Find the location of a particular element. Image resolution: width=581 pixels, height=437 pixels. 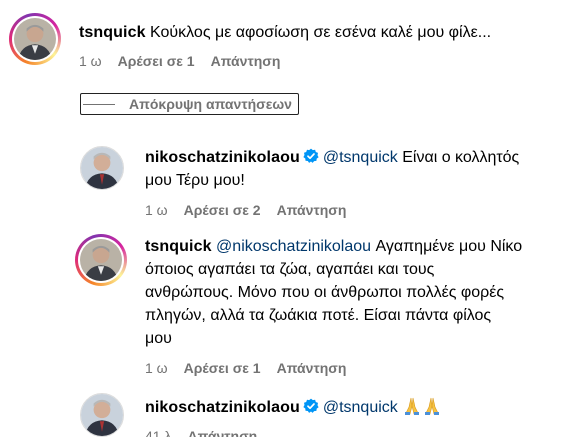

reply-text-line-2: όποιος αγαπάει τα ζώα, αγαπάει και τους is located at coordinates (289, 269).